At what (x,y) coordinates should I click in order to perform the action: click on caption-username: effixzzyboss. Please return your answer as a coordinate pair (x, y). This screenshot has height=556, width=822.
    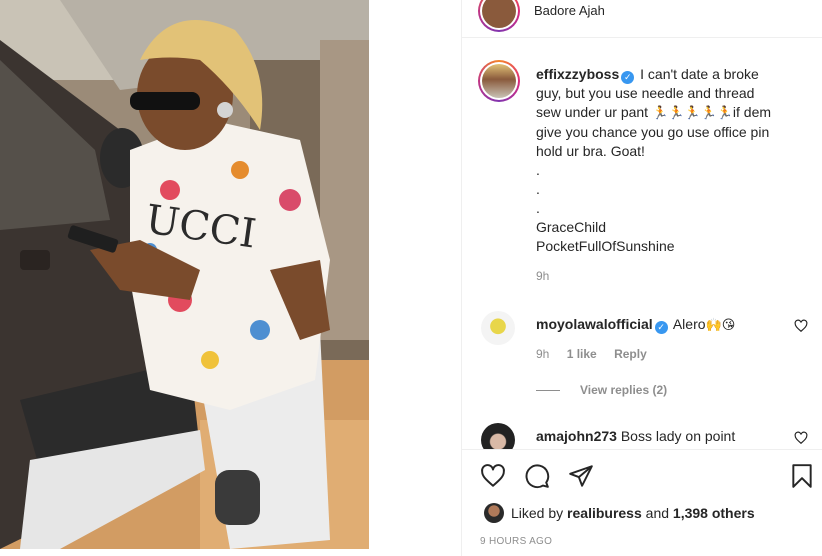
    Looking at the image, I should click on (577, 74).